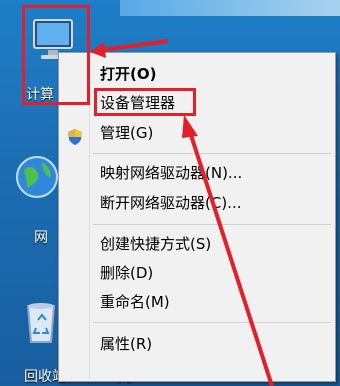 Image resolution: width=340 pixels, height=386 pixels. I want to click on annotation-box-device-manager, so click(145, 102).